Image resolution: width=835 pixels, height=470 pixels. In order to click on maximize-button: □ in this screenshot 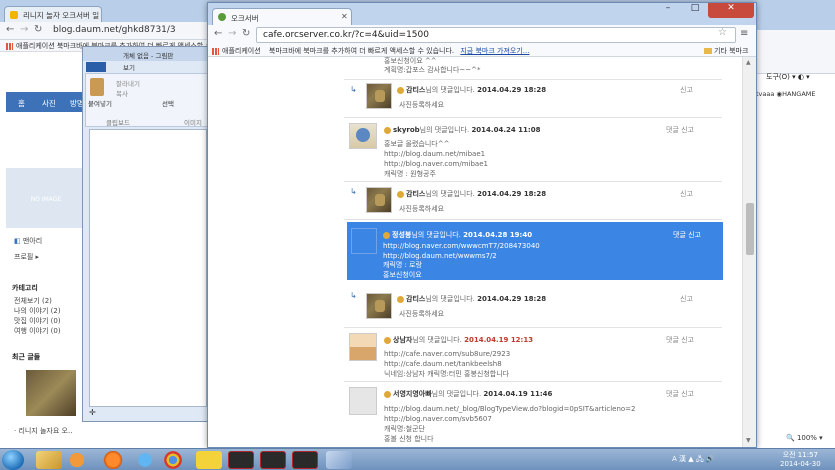, I will do `click(695, 10)`.